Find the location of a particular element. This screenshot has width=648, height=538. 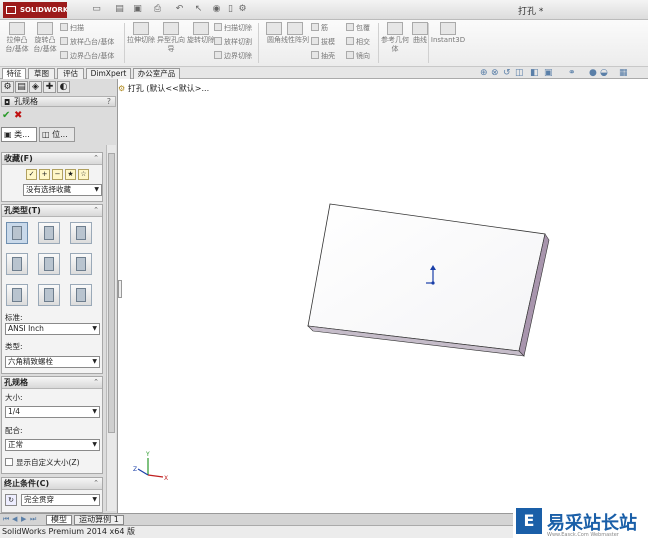

feature-tree-icon: ⚙ is located at coordinates (7, 87).